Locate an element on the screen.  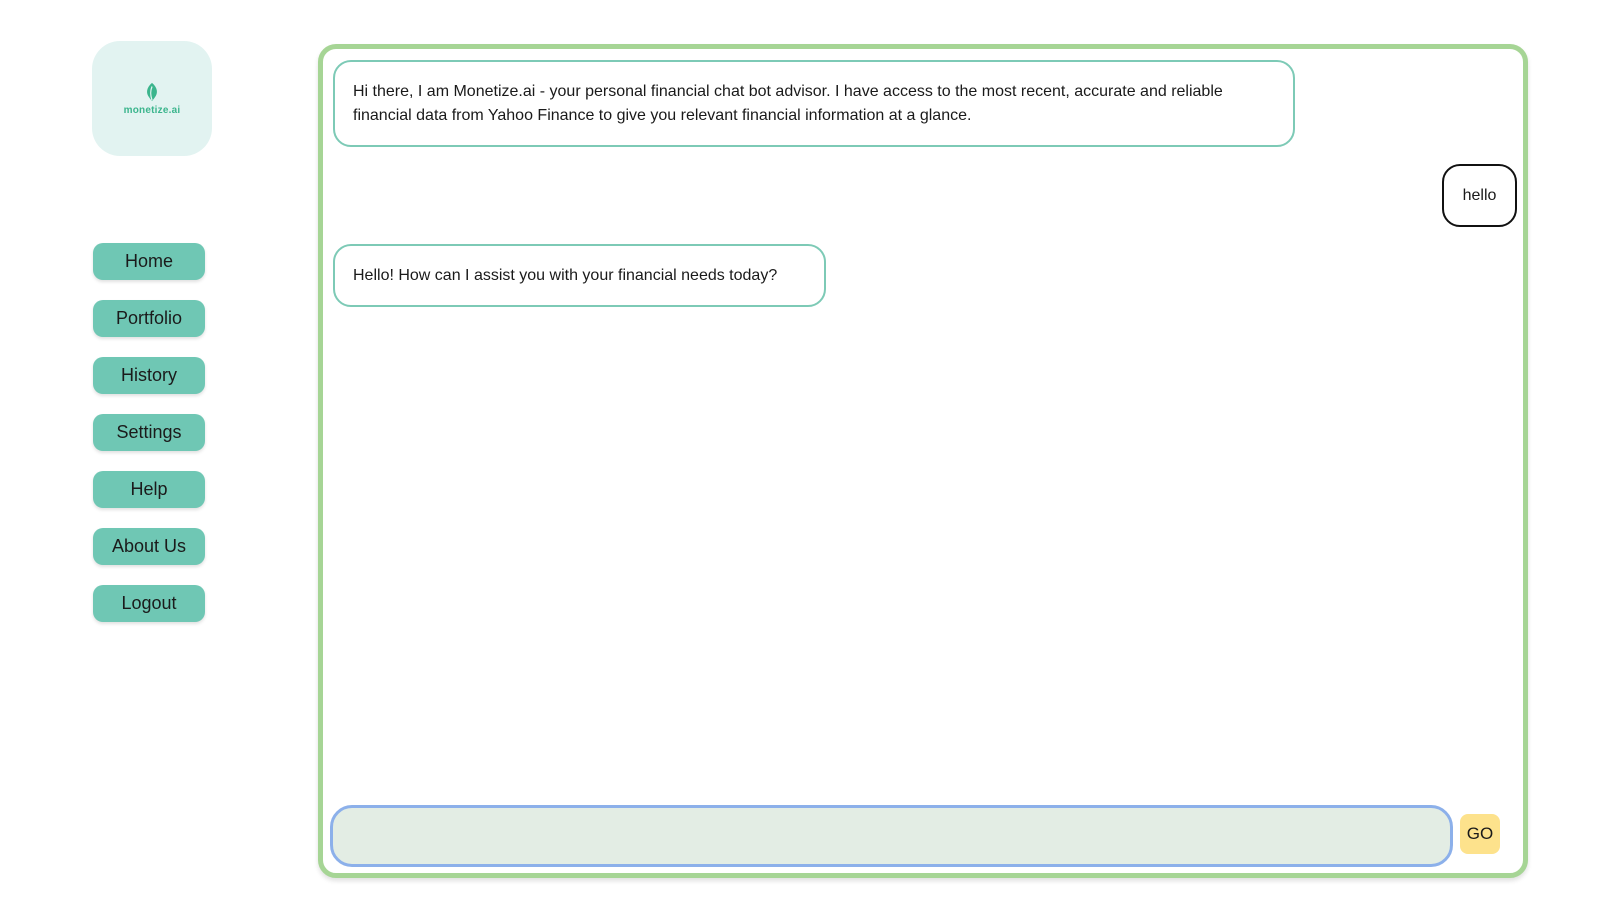
send-button: GO is located at coordinates (1480, 834).